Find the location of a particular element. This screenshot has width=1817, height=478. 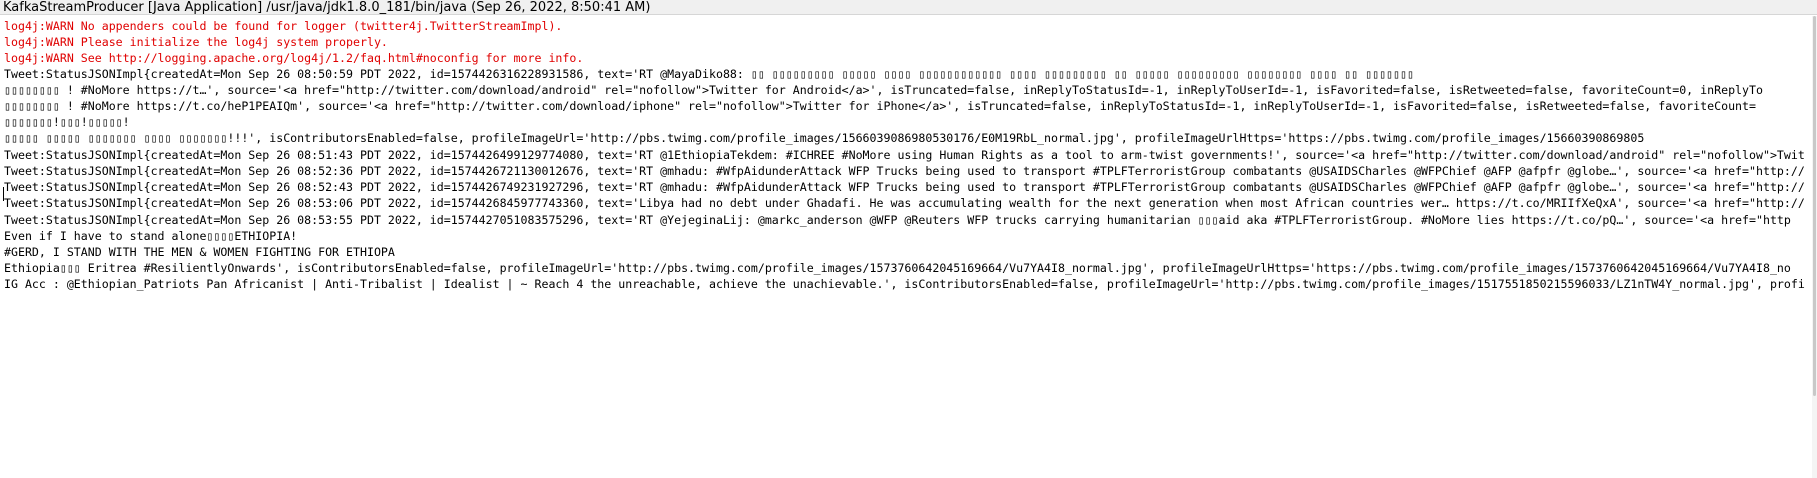

scrollbar-thumb is located at coordinates (1814, 206).